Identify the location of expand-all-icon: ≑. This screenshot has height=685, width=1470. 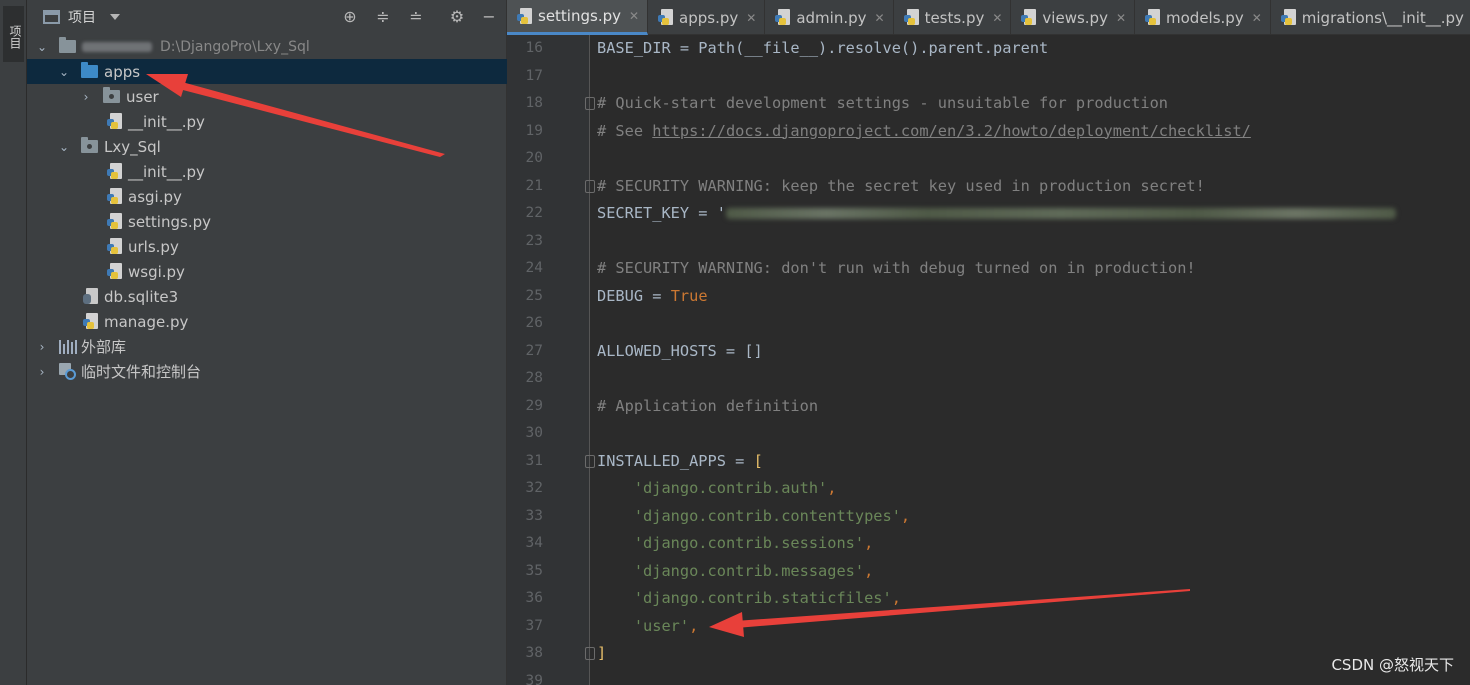
(383, 17).